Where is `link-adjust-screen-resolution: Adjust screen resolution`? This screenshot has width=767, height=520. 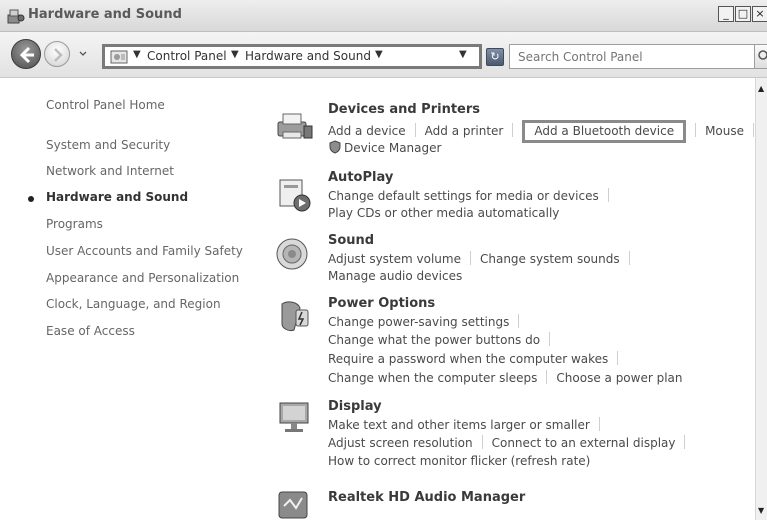 link-adjust-screen-resolution: Adjust screen resolution is located at coordinates (400, 443).